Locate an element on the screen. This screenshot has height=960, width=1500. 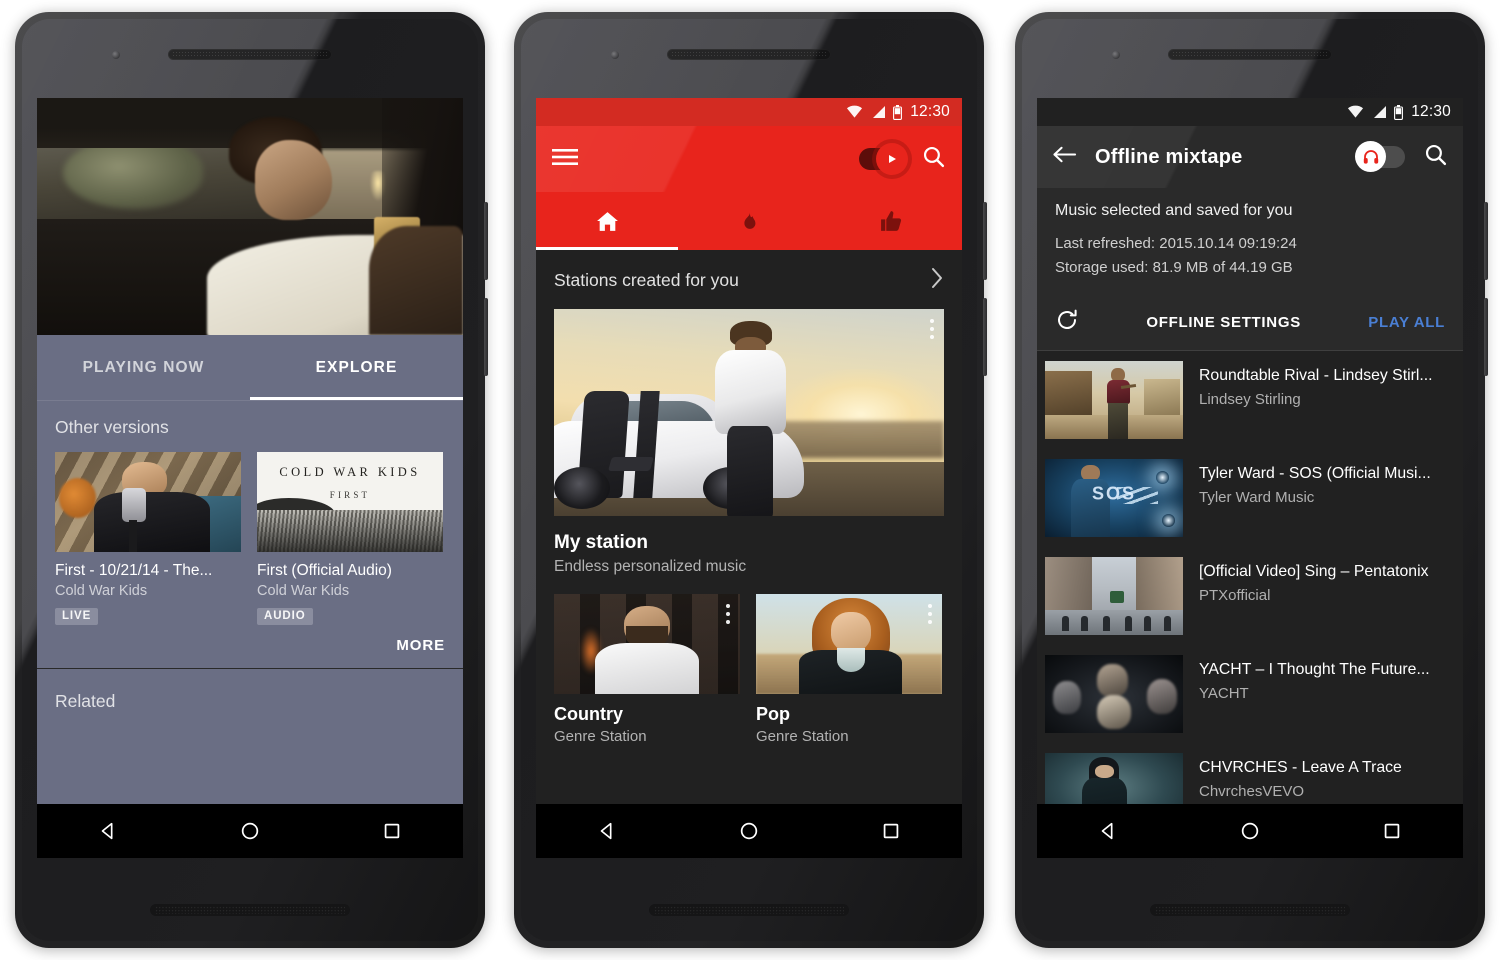
video-audio-toggle is located at coordinates (883, 159).